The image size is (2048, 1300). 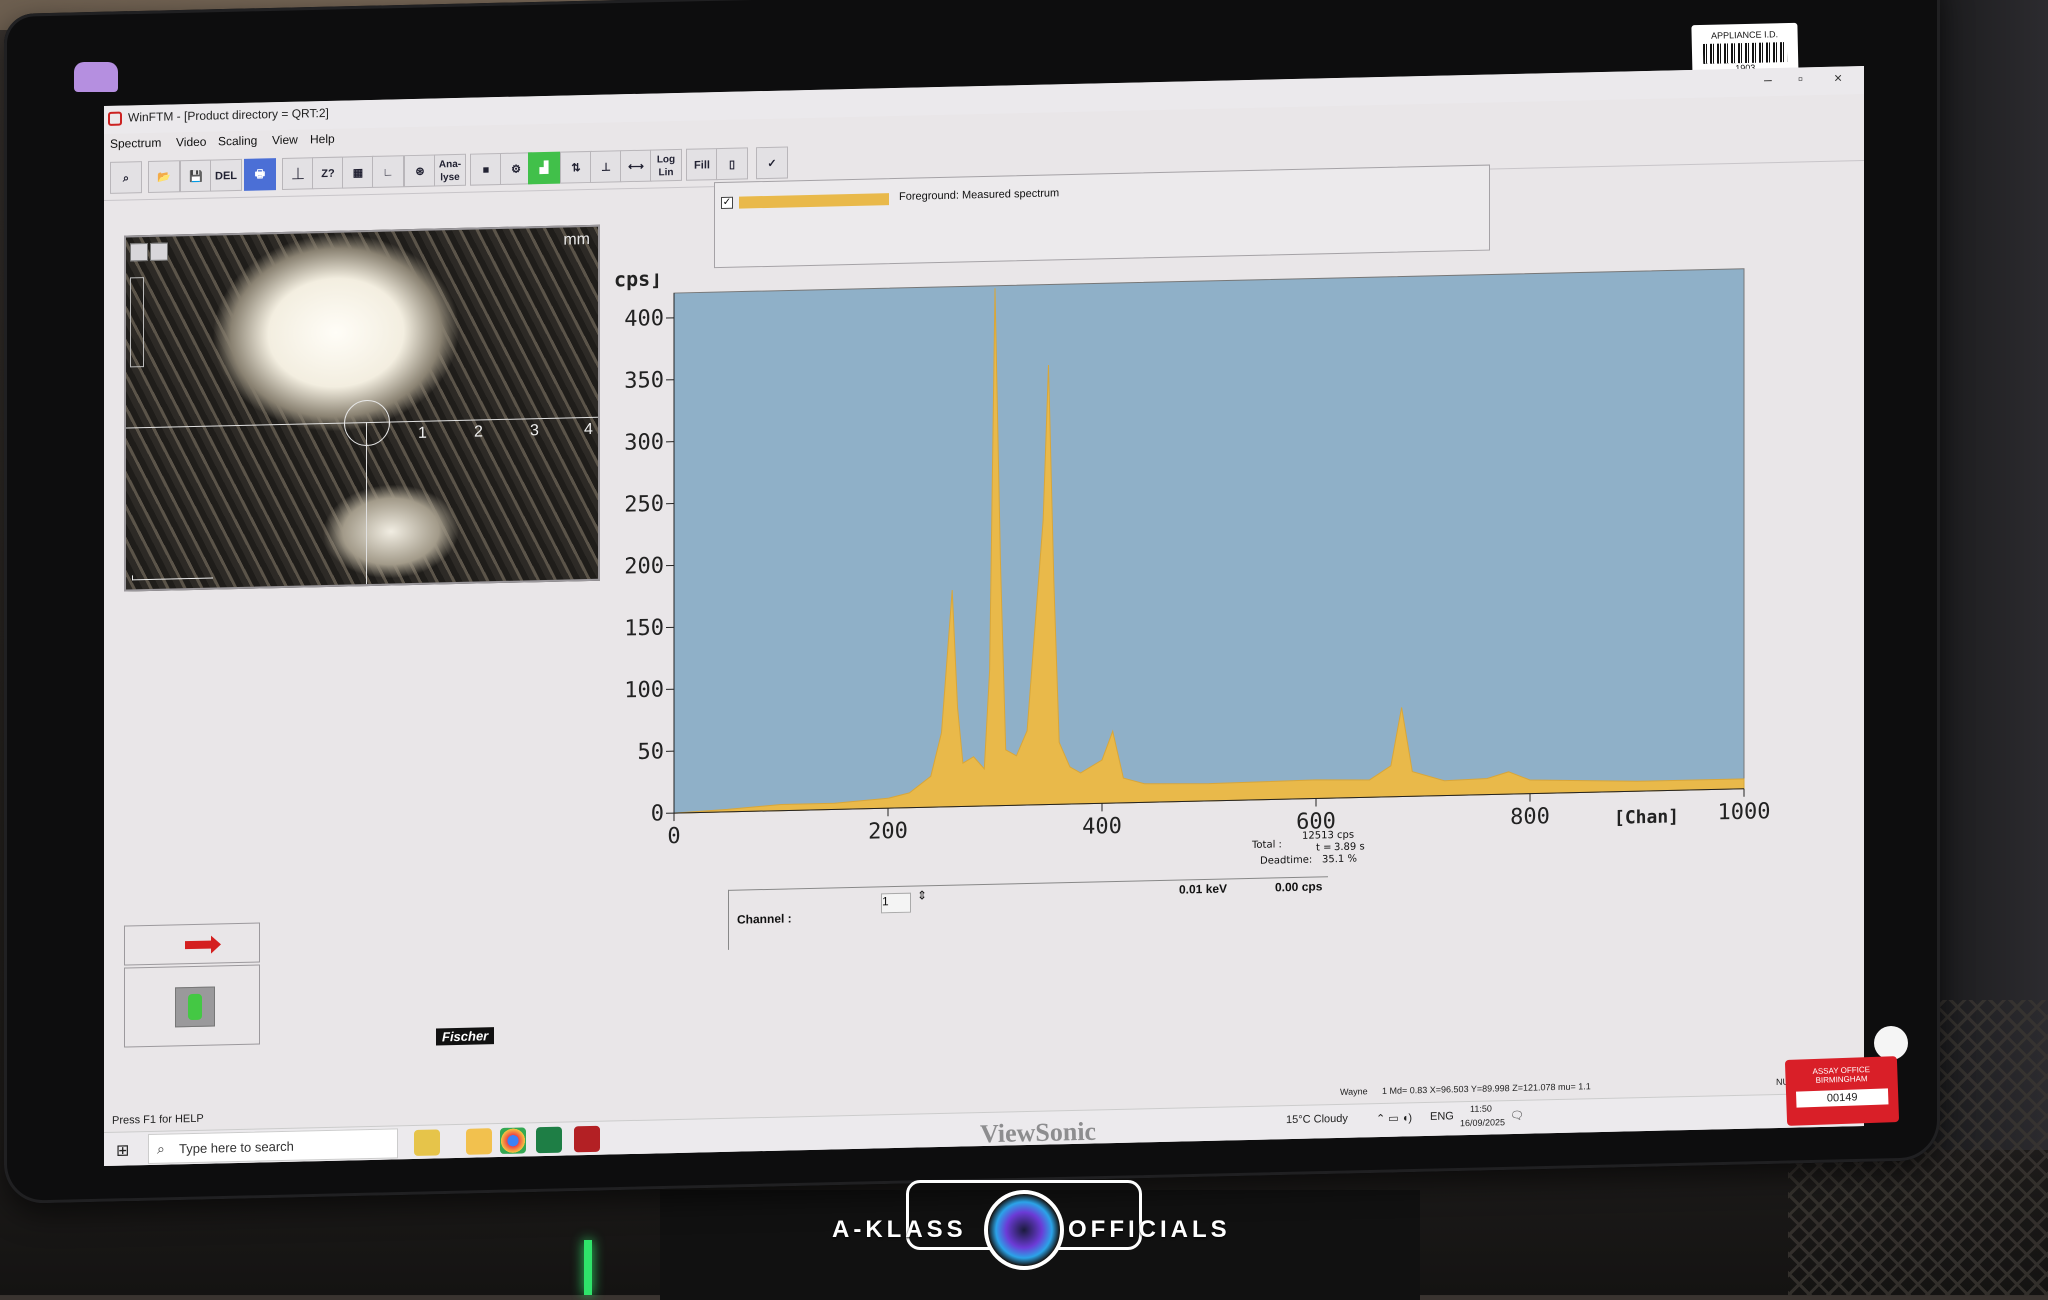 I want to click on camera-unit: mm, so click(x=576, y=240).